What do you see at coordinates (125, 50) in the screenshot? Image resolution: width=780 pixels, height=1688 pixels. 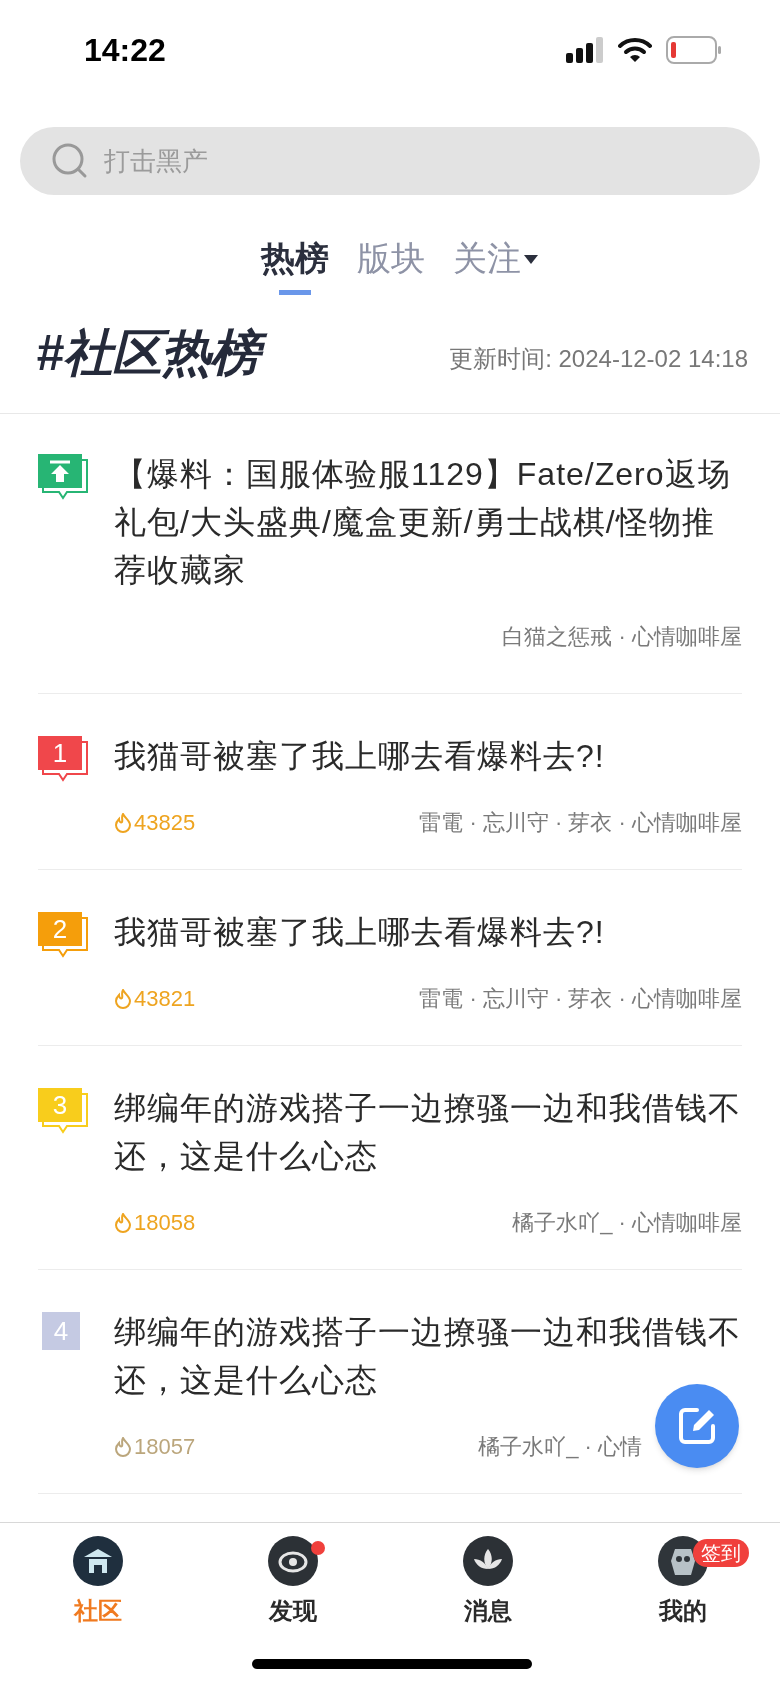 I see `status-time: 14:22` at bounding box center [125, 50].